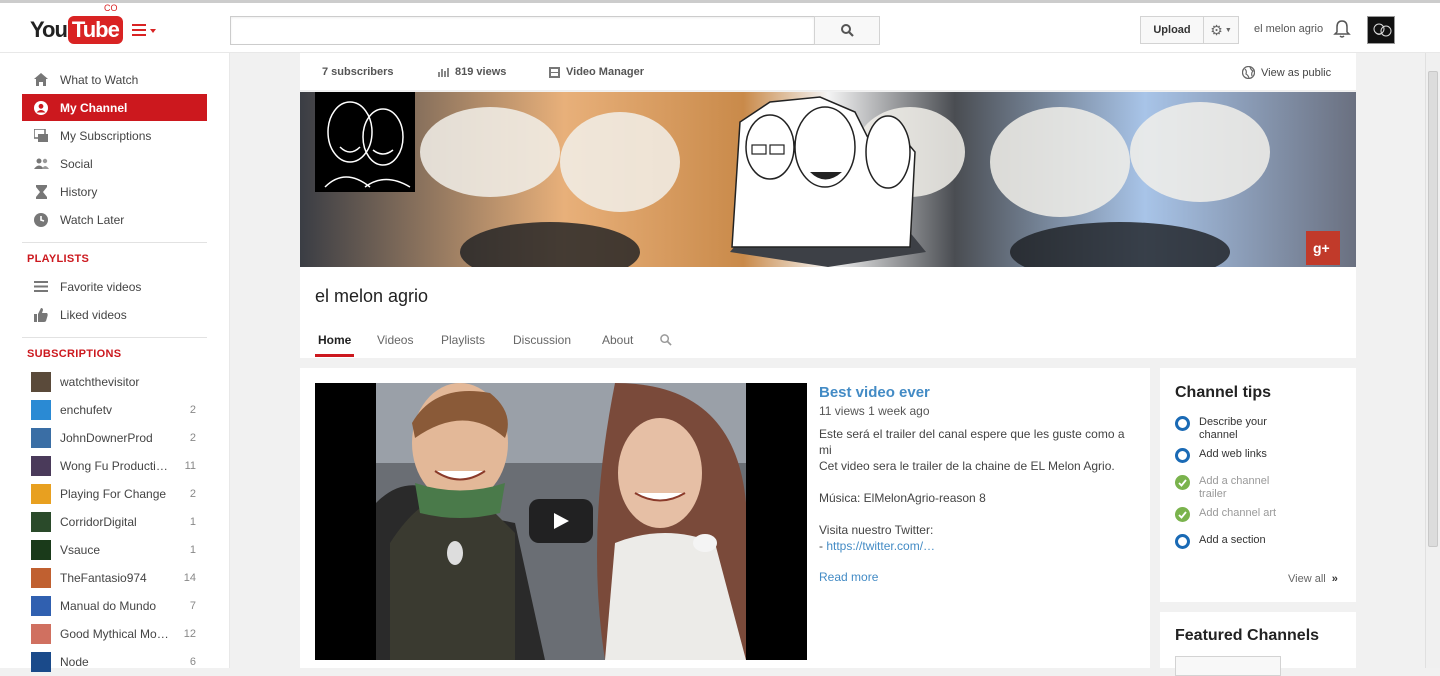  I want to click on tab-videos: Videos, so click(395, 340).